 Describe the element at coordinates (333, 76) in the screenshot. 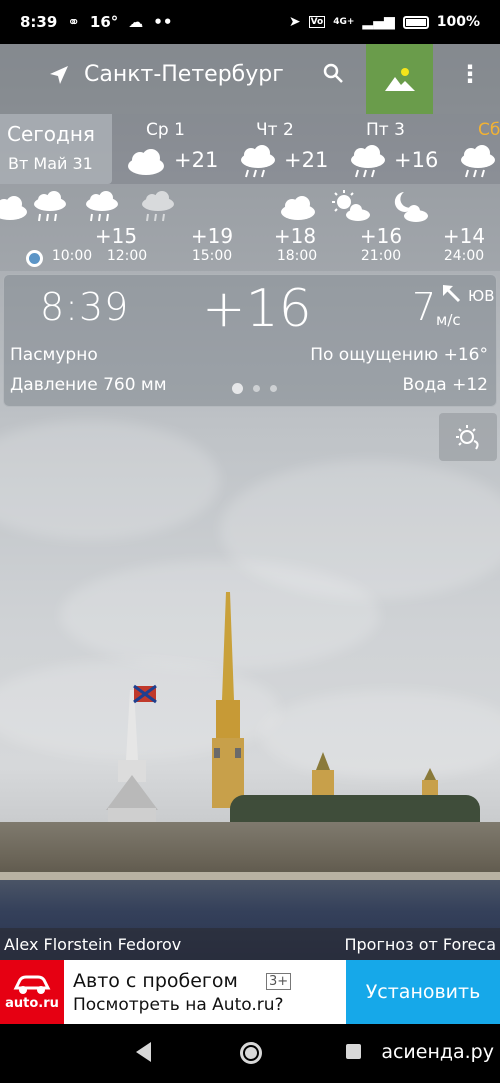

I see `search-icon` at that location.